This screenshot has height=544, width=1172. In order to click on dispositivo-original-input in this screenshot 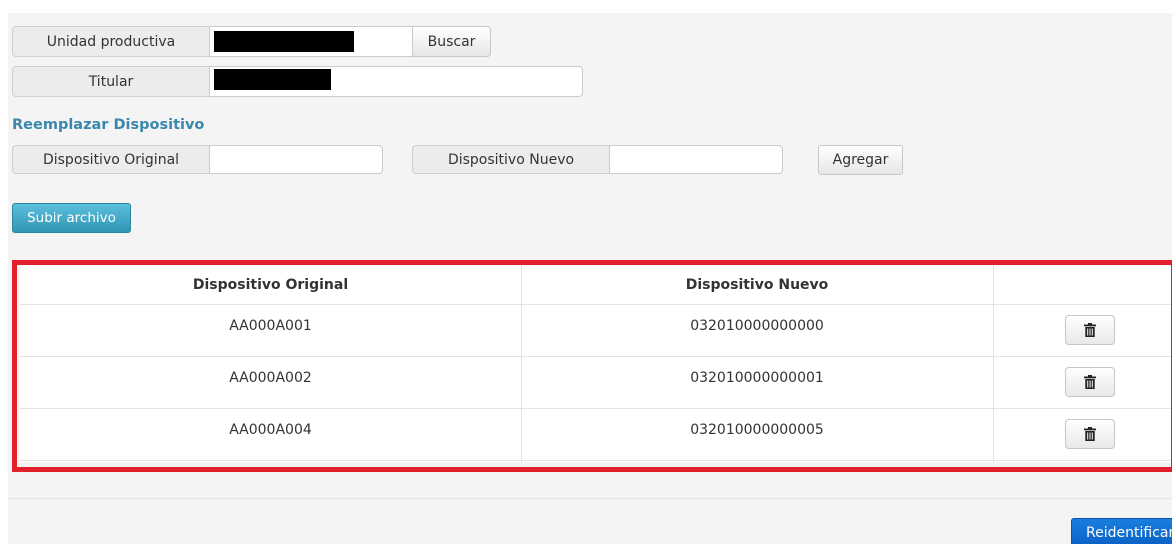, I will do `click(296, 159)`.